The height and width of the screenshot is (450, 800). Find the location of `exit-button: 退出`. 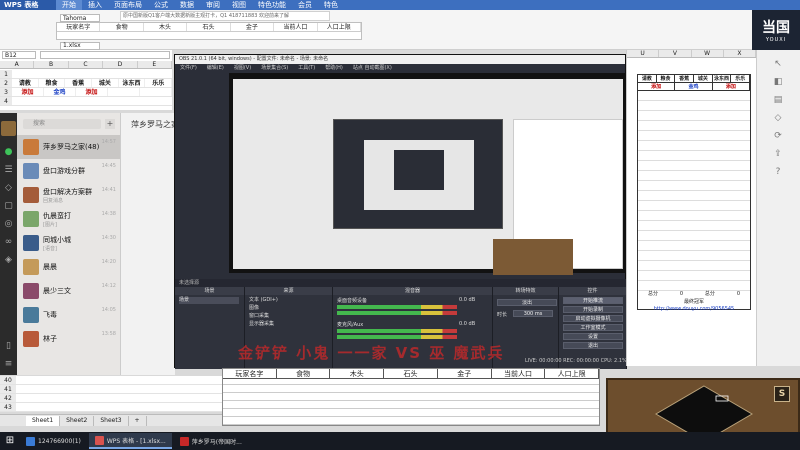

exit-button: 退出 is located at coordinates (593, 345).